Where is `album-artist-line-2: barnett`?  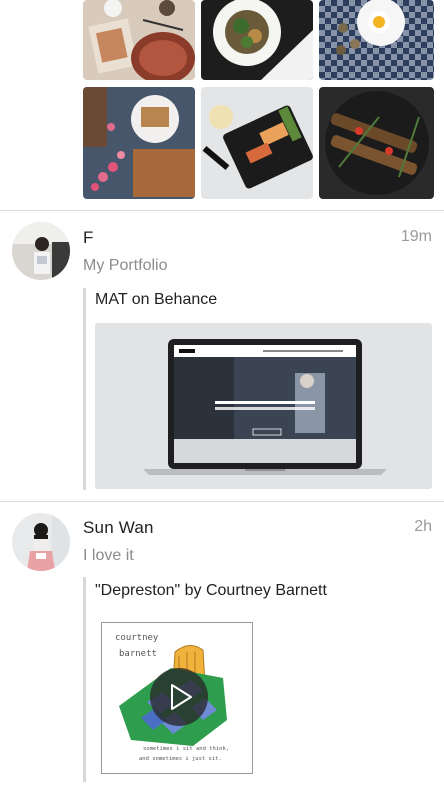
album-artist-line-2: barnett is located at coordinates (138, 654).